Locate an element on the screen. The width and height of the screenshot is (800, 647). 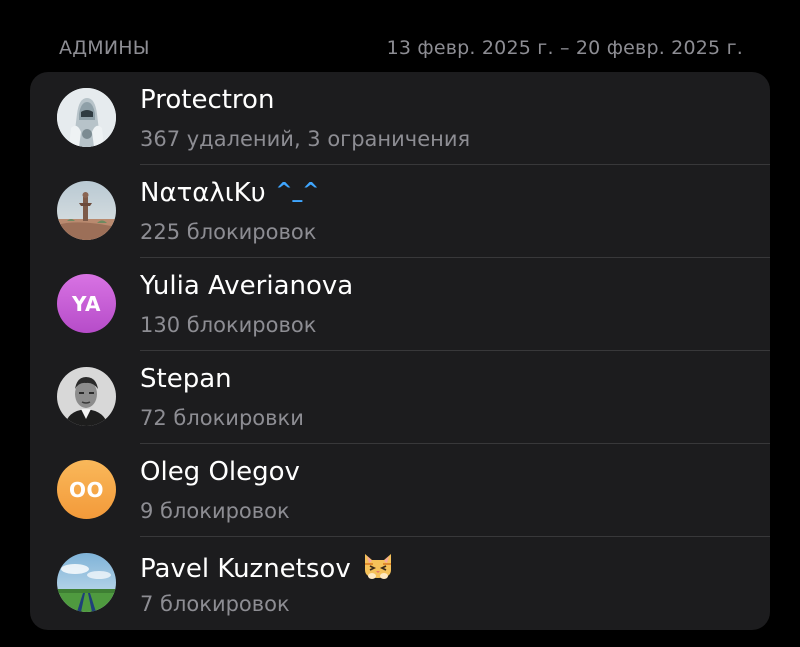
list-item-admin: OO Oleg Olegov 9 блокировок is located at coordinates (400, 490).